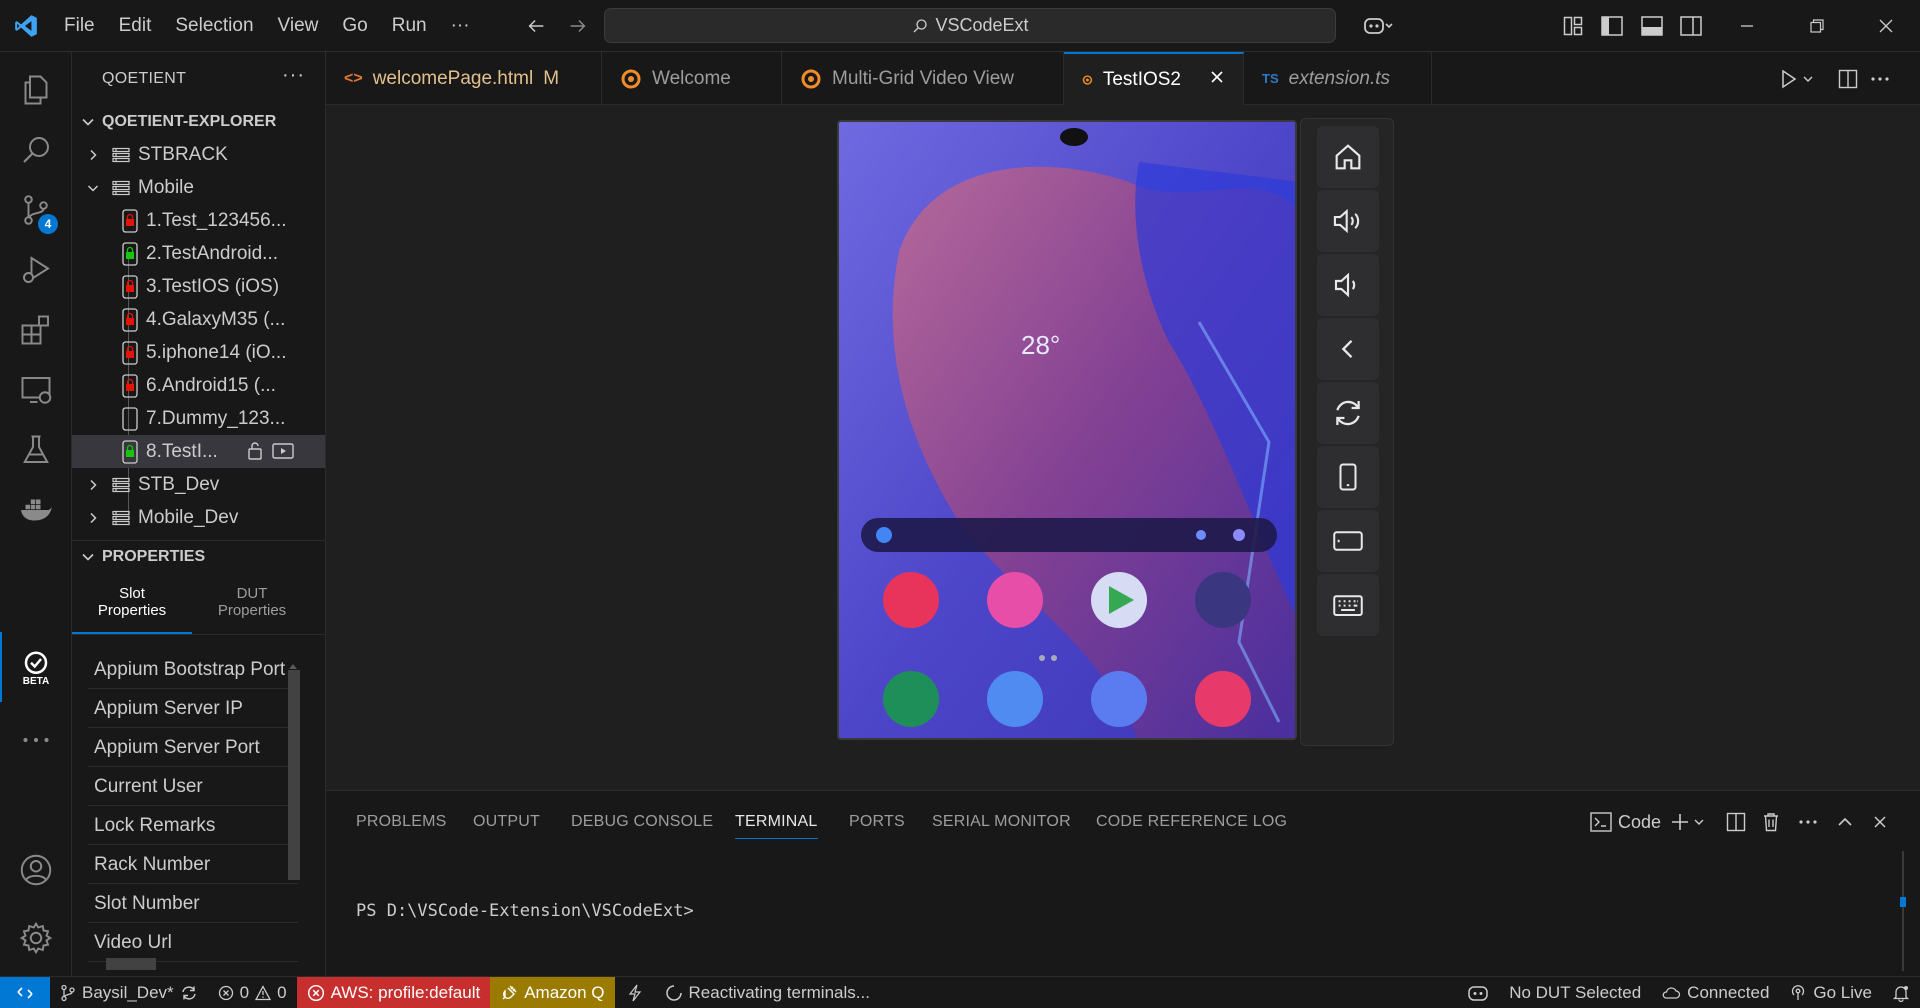  What do you see at coordinates (93, 188) in the screenshot?
I see `chevron-down-icon` at bounding box center [93, 188].